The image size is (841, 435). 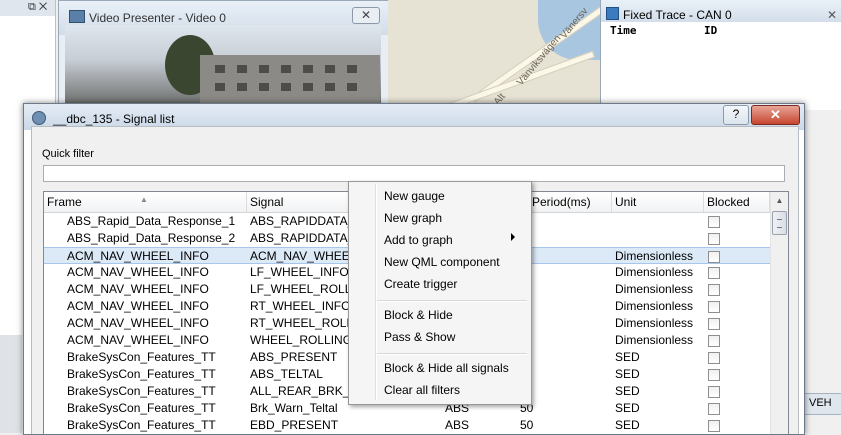 What do you see at coordinates (736, 115) in the screenshot?
I see `help-button: ?` at bounding box center [736, 115].